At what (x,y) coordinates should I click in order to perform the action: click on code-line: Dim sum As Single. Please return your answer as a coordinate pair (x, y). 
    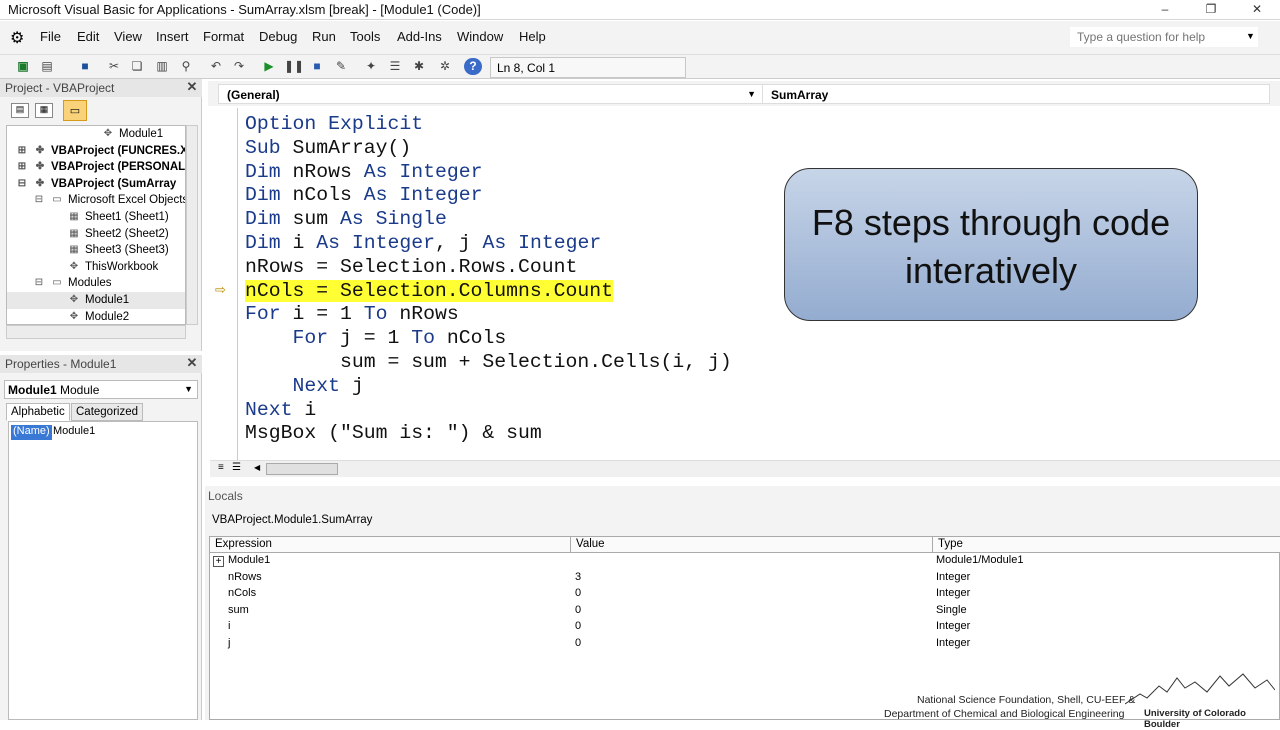
    Looking at the image, I should click on (346, 219).